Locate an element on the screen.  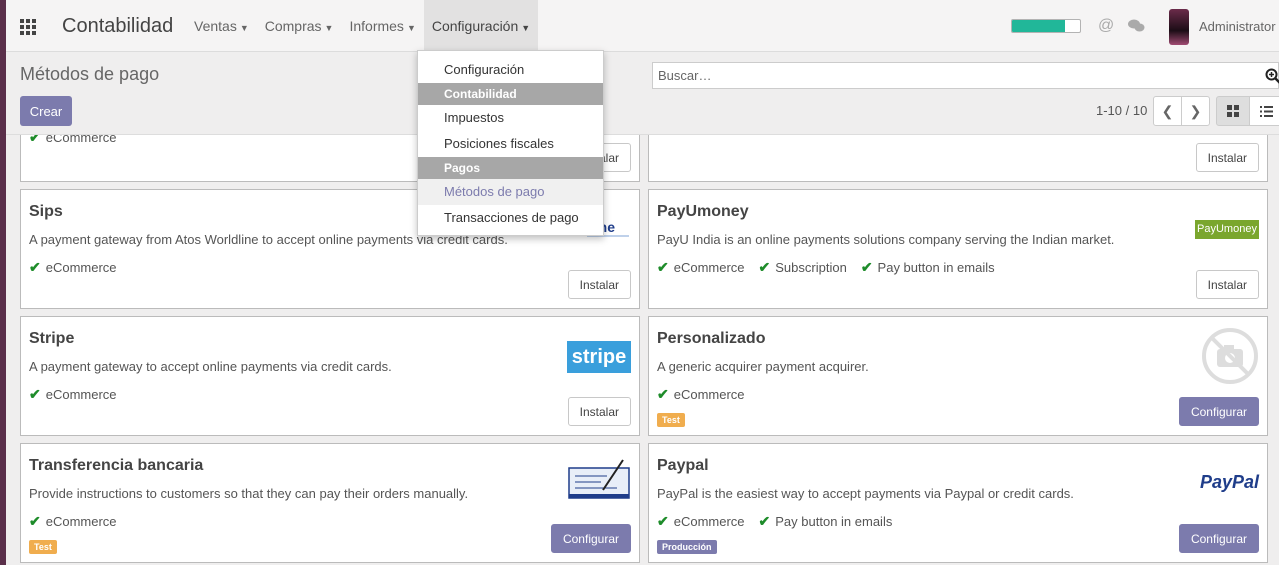
create-button: Crear is located at coordinates (46, 111).